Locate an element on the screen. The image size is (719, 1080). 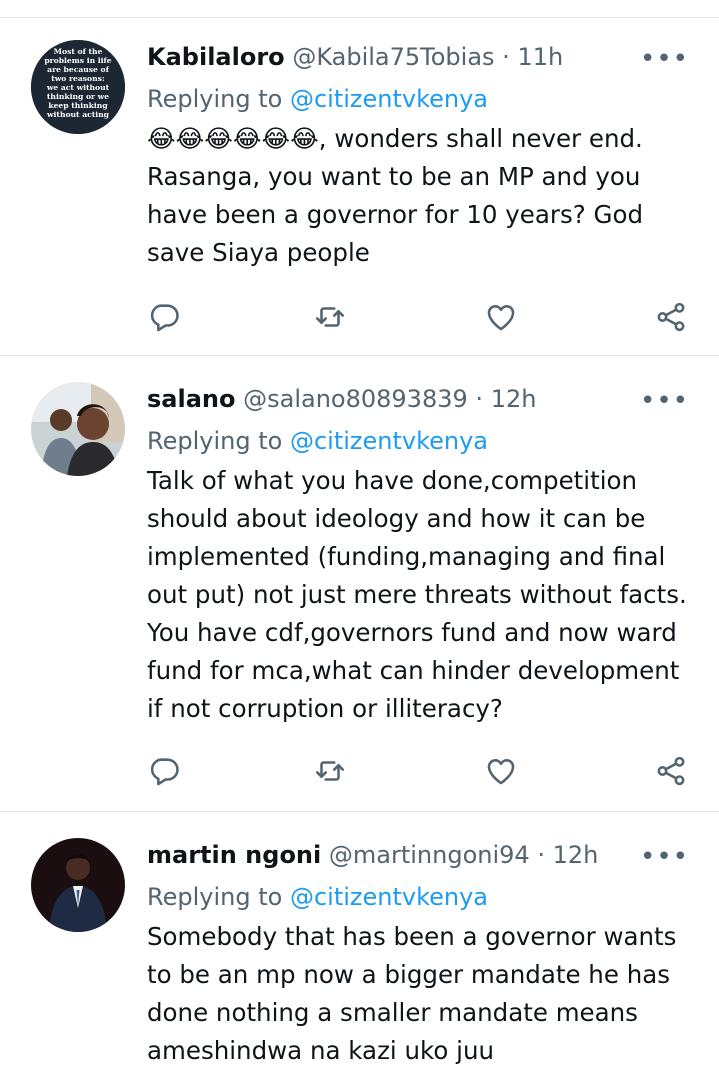
timestamp: 11h is located at coordinates (540, 57).